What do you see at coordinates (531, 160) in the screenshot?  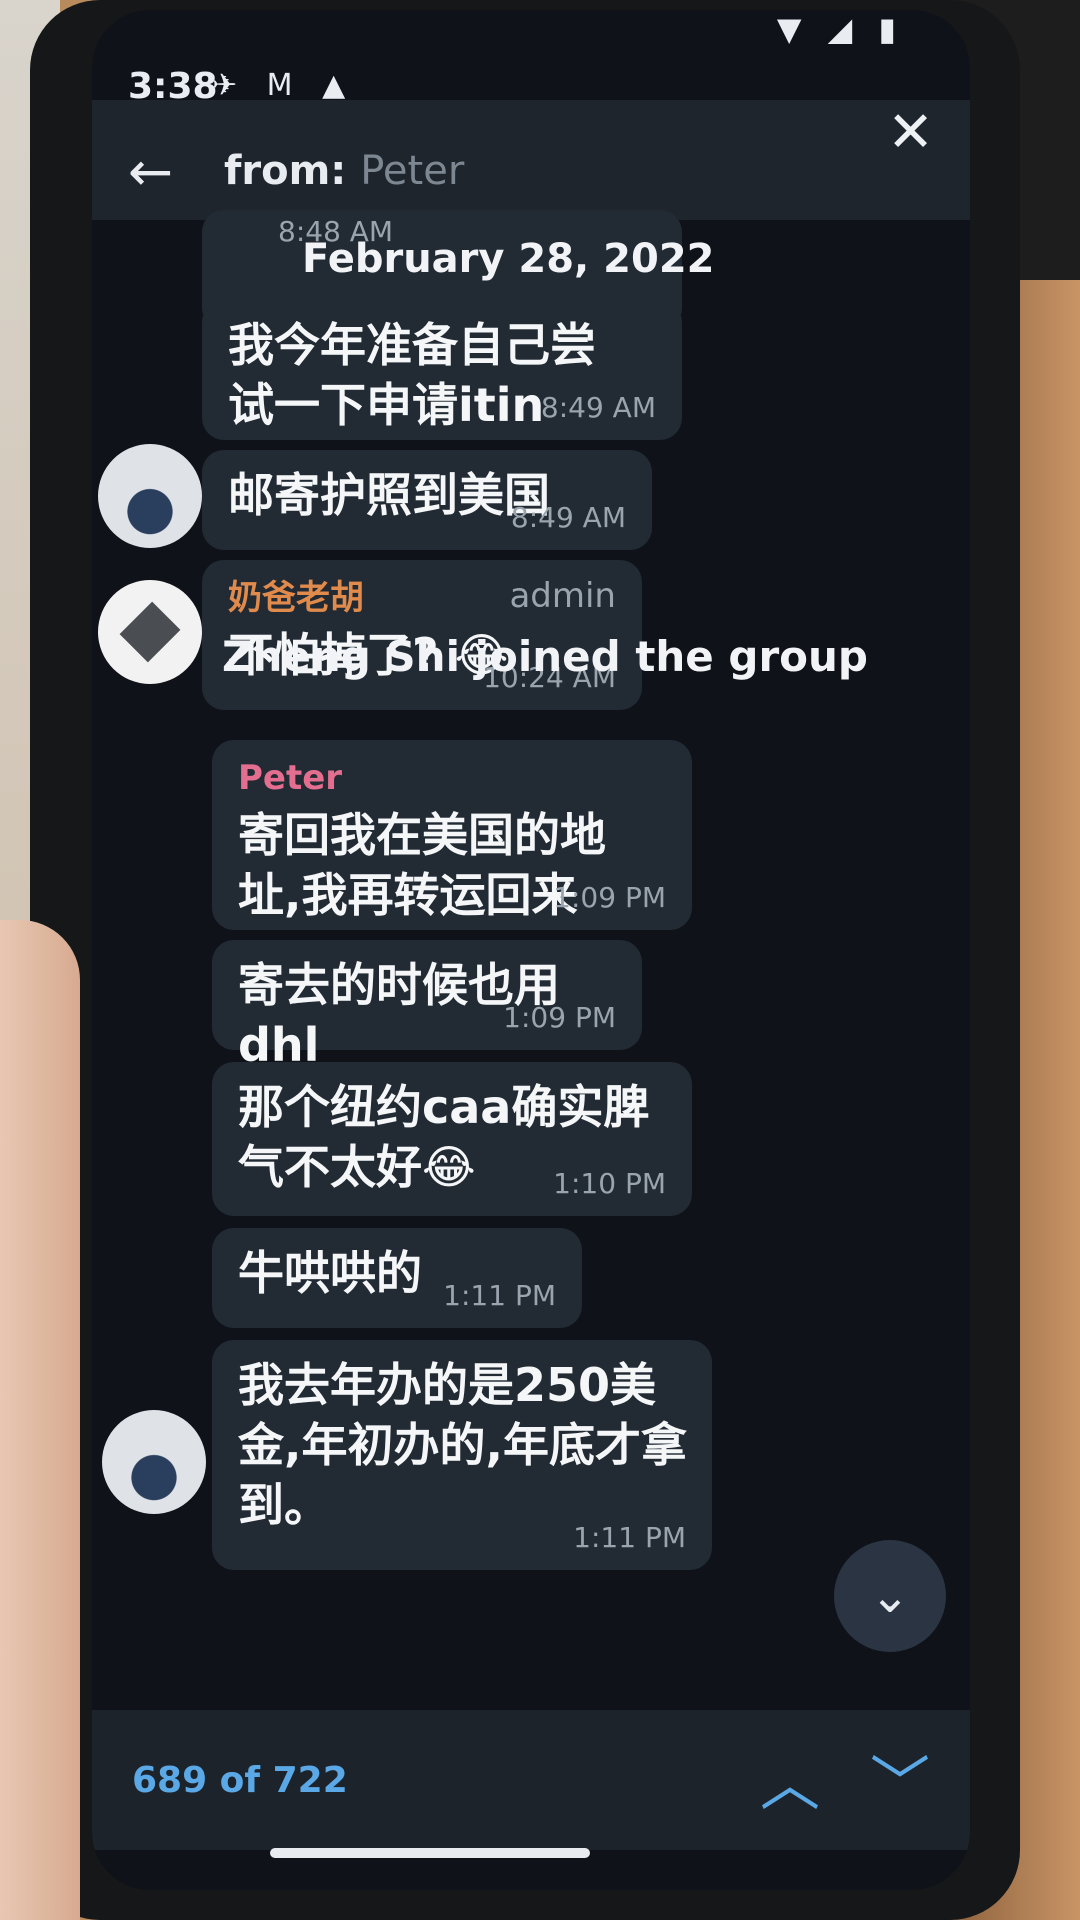 I see `search-header: ← from: Peter ✕` at bounding box center [531, 160].